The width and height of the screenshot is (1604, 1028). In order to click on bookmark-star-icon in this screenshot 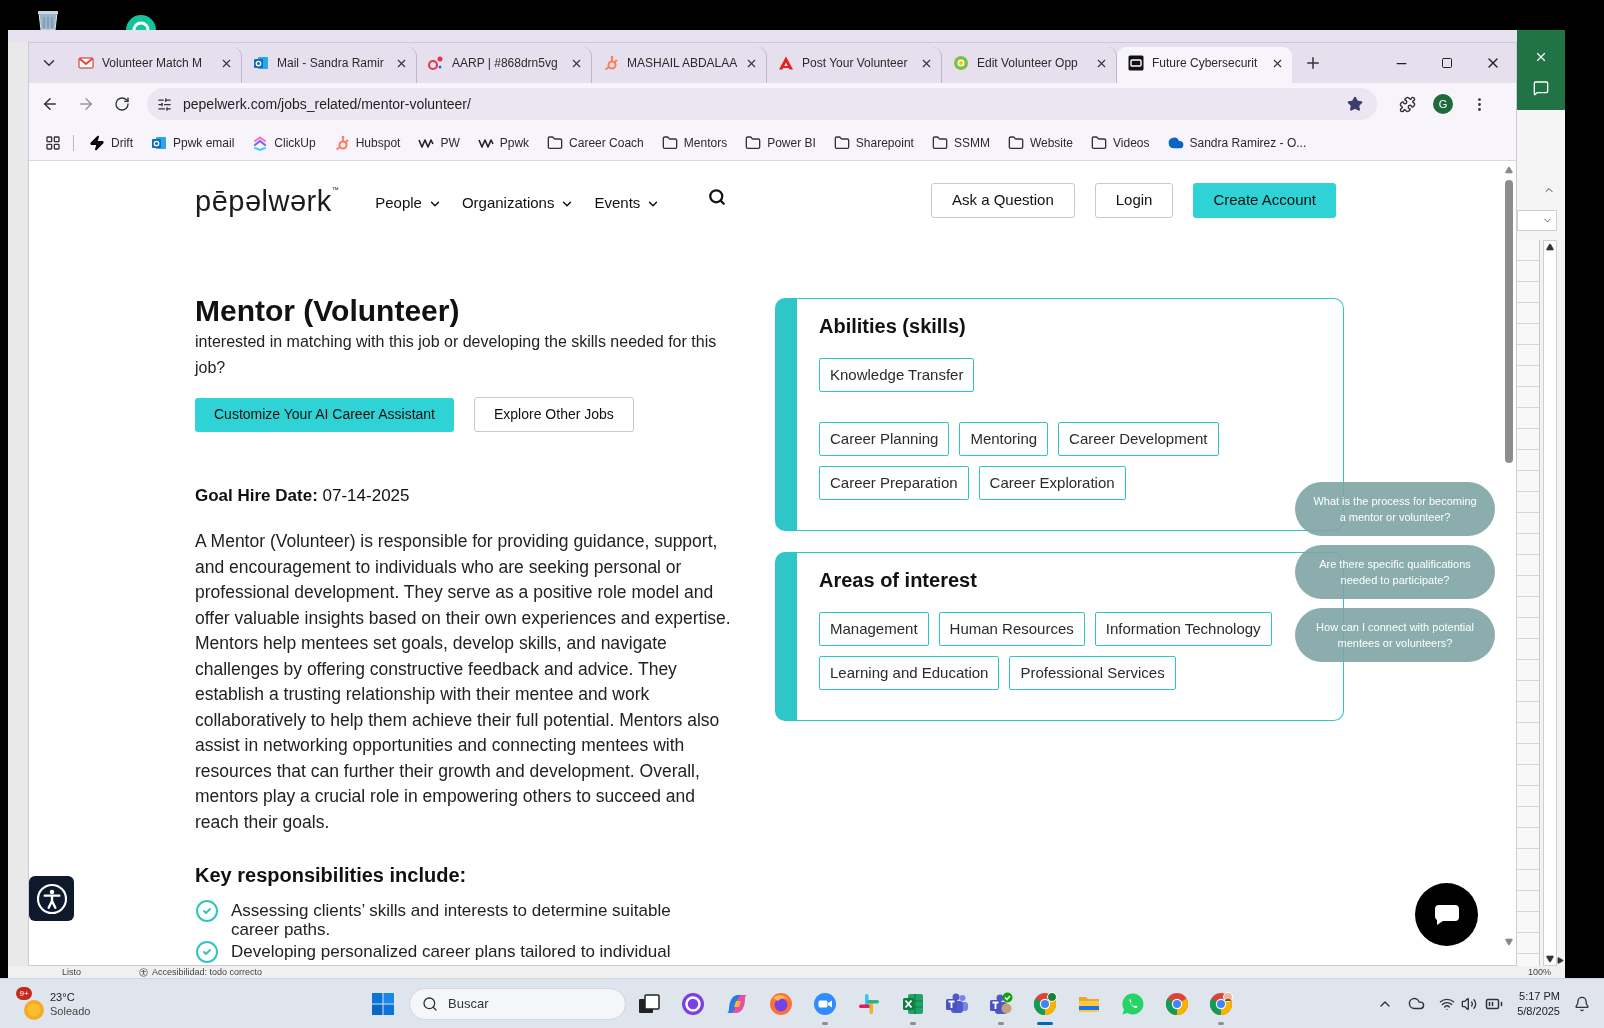, I will do `click(1355, 104)`.